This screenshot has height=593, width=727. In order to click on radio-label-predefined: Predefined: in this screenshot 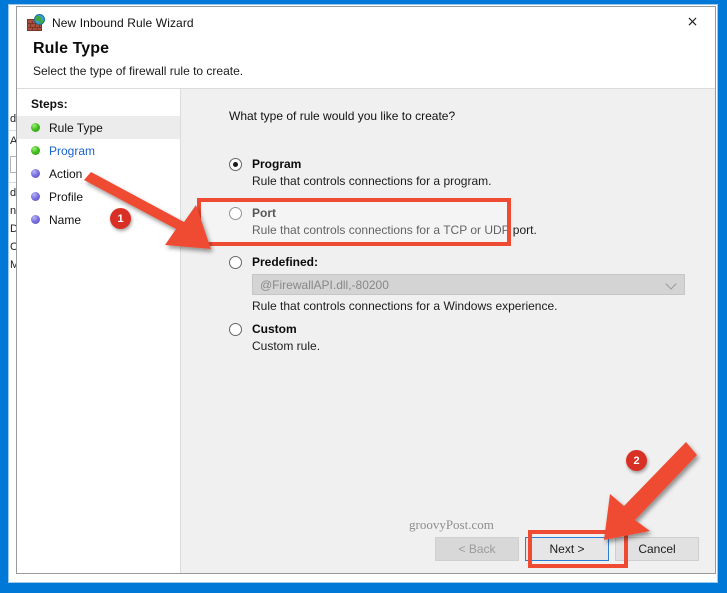, I will do `click(285, 262)`.